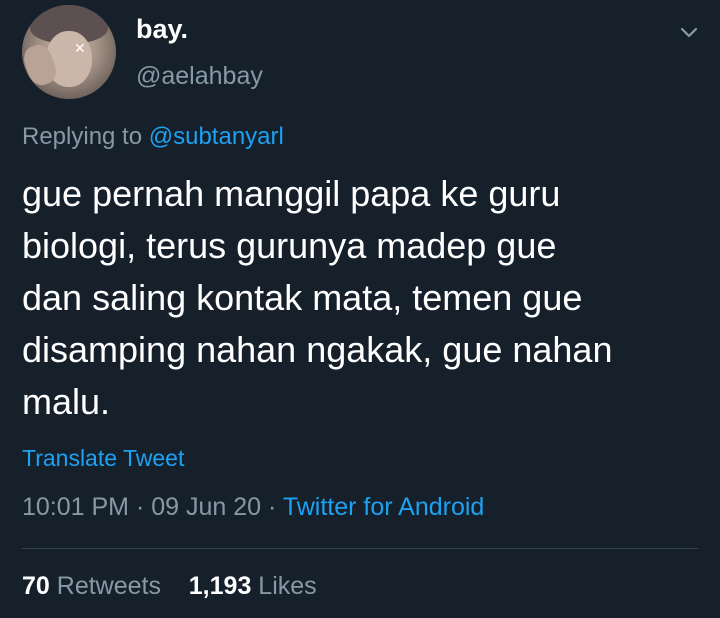 This screenshot has width=720, height=618. What do you see at coordinates (360, 548) in the screenshot?
I see `divider` at bounding box center [360, 548].